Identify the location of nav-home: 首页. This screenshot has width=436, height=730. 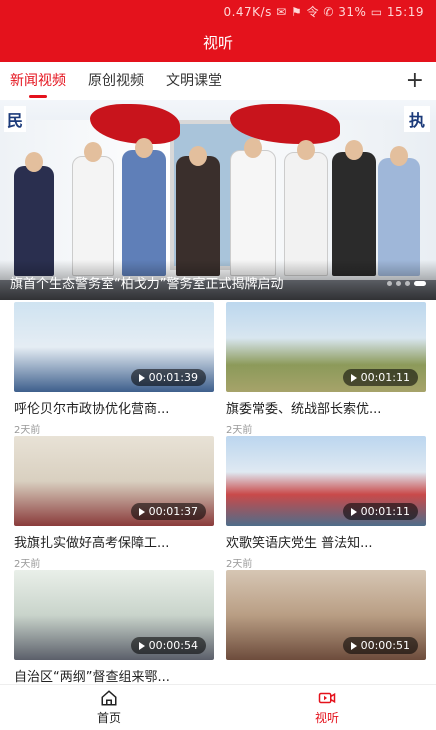
(109, 707).